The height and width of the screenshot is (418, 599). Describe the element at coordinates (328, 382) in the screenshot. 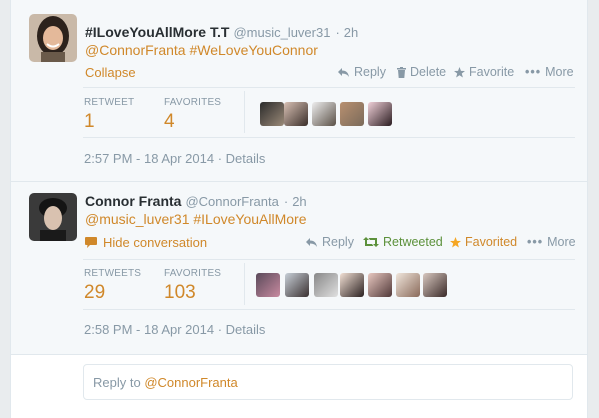

I see `reply-input: Reply to @ConnorFranta` at that location.